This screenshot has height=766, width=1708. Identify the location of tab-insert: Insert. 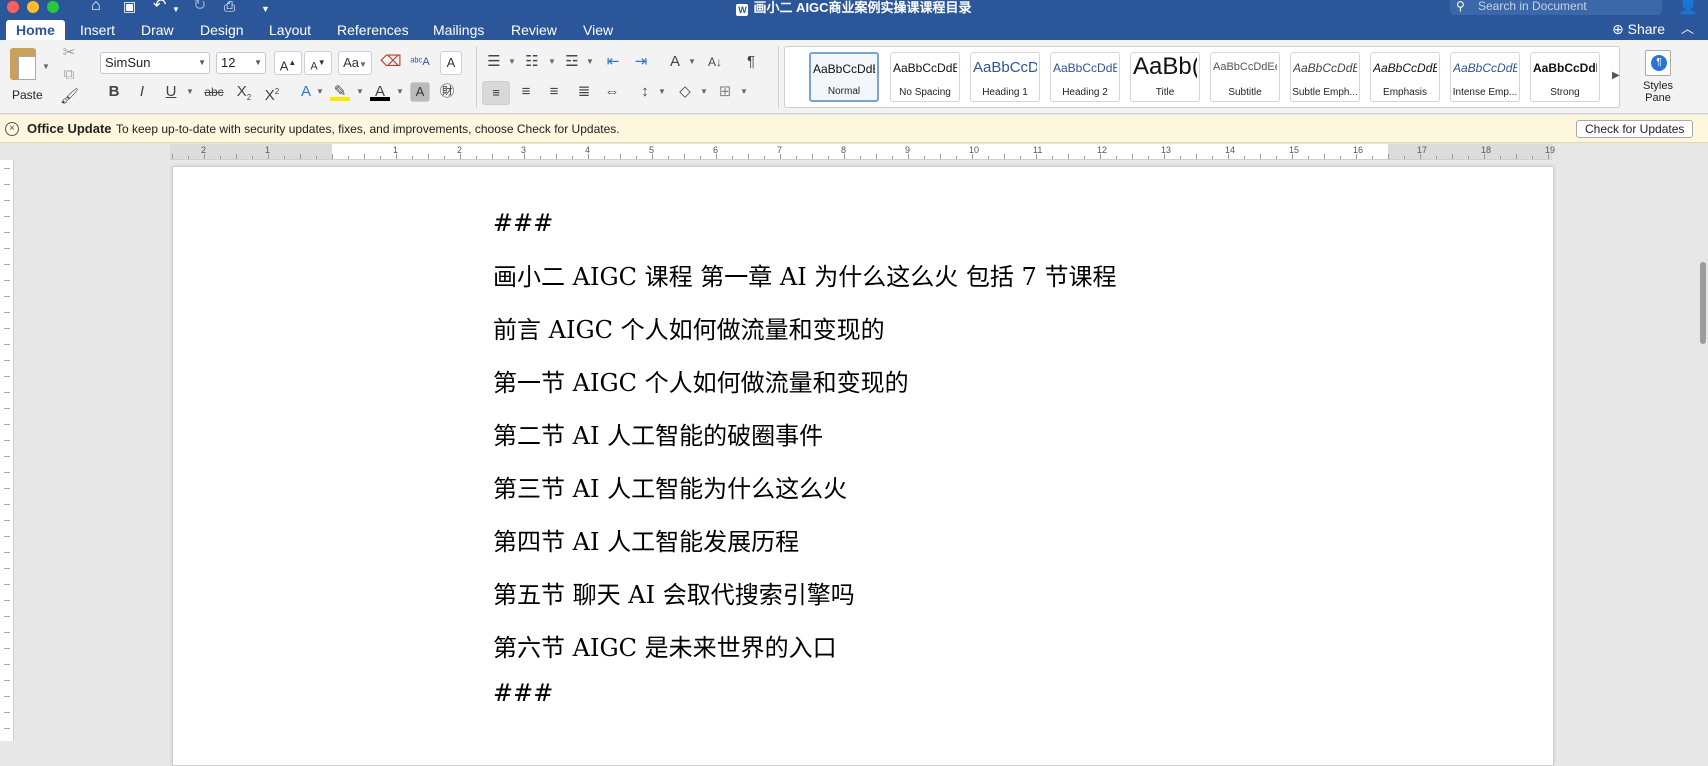
(97, 30).